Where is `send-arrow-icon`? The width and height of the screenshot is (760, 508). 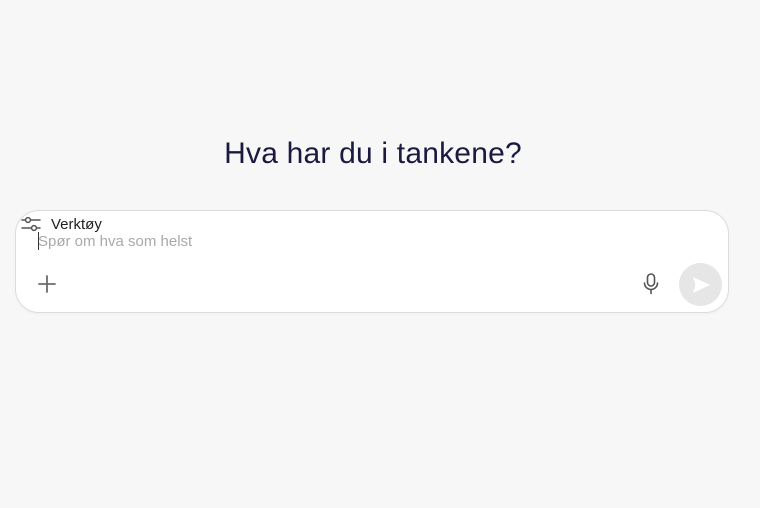 send-arrow-icon is located at coordinates (701, 284).